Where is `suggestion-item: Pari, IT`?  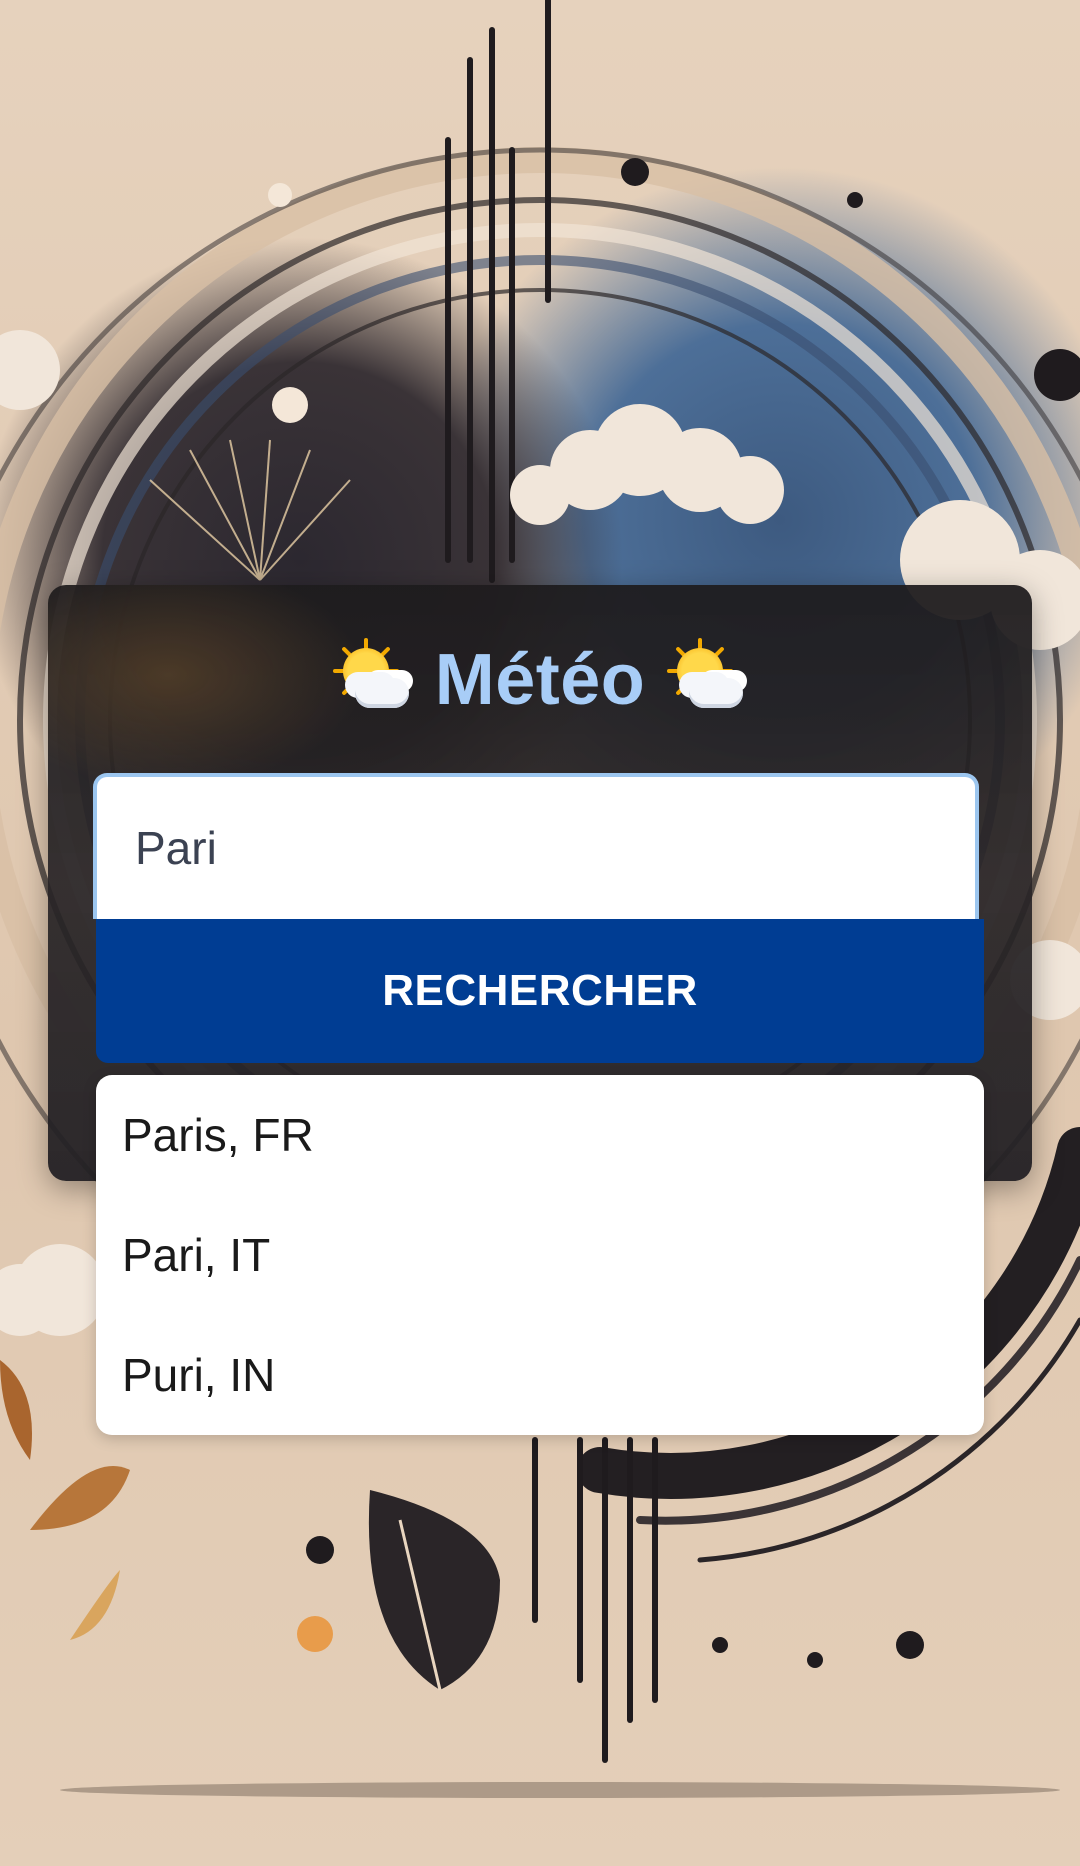 suggestion-item: Pari, IT is located at coordinates (540, 1255).